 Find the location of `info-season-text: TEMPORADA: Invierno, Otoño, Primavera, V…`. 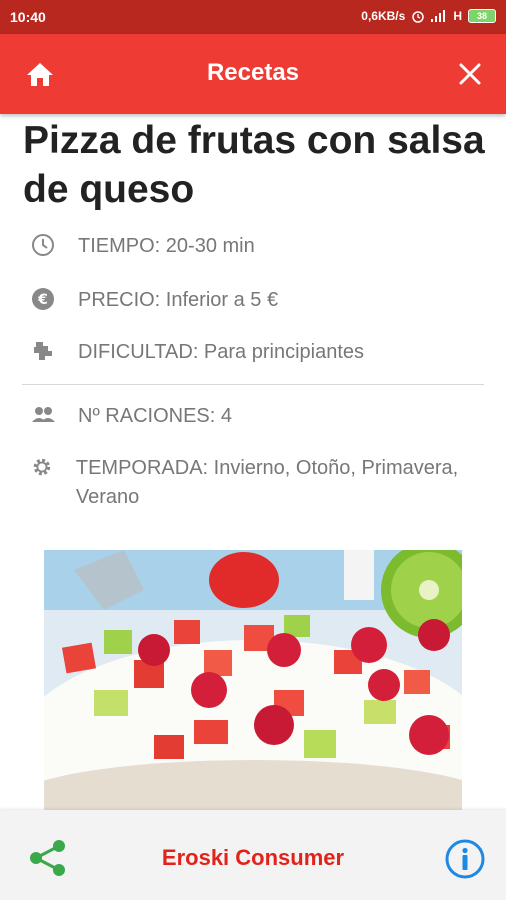

info-season-text: TEMPORADA: Invierno, Otoño, Primavera, V… is located at coordinates (267, 482).